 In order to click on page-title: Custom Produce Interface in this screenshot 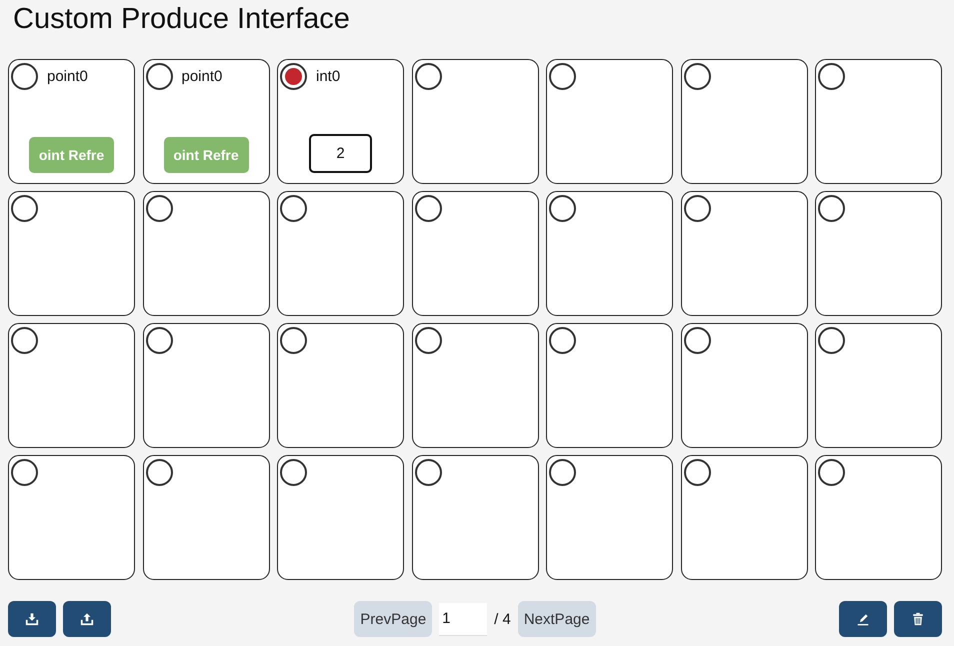, I will do `click(181, 19)`.